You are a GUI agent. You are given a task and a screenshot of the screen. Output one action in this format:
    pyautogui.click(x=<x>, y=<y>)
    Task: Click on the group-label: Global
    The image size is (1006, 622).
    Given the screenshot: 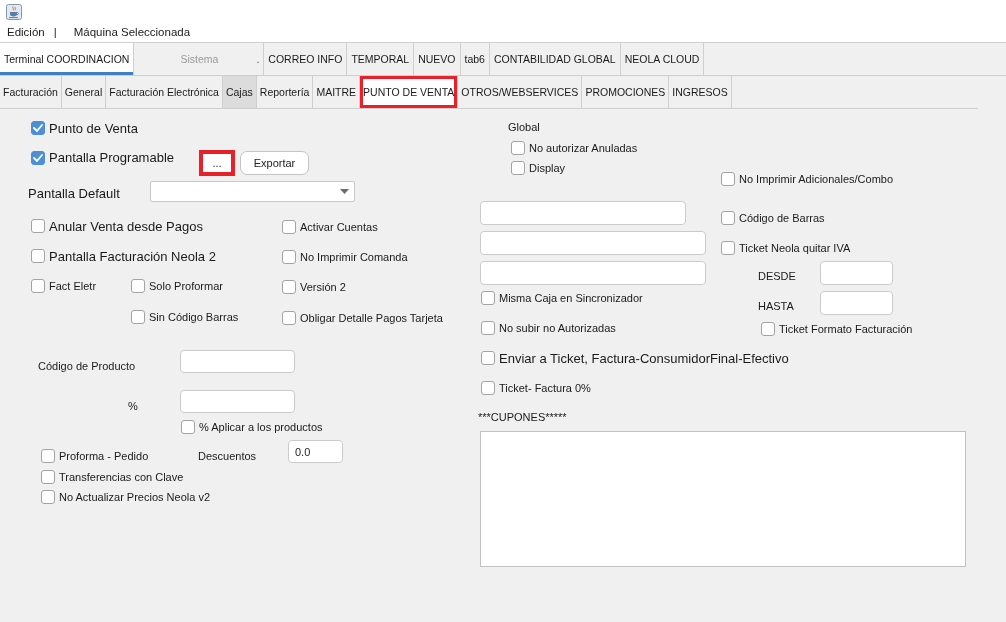 What is the action you would take?
    pyautogui.click(x=524, y=127)
    